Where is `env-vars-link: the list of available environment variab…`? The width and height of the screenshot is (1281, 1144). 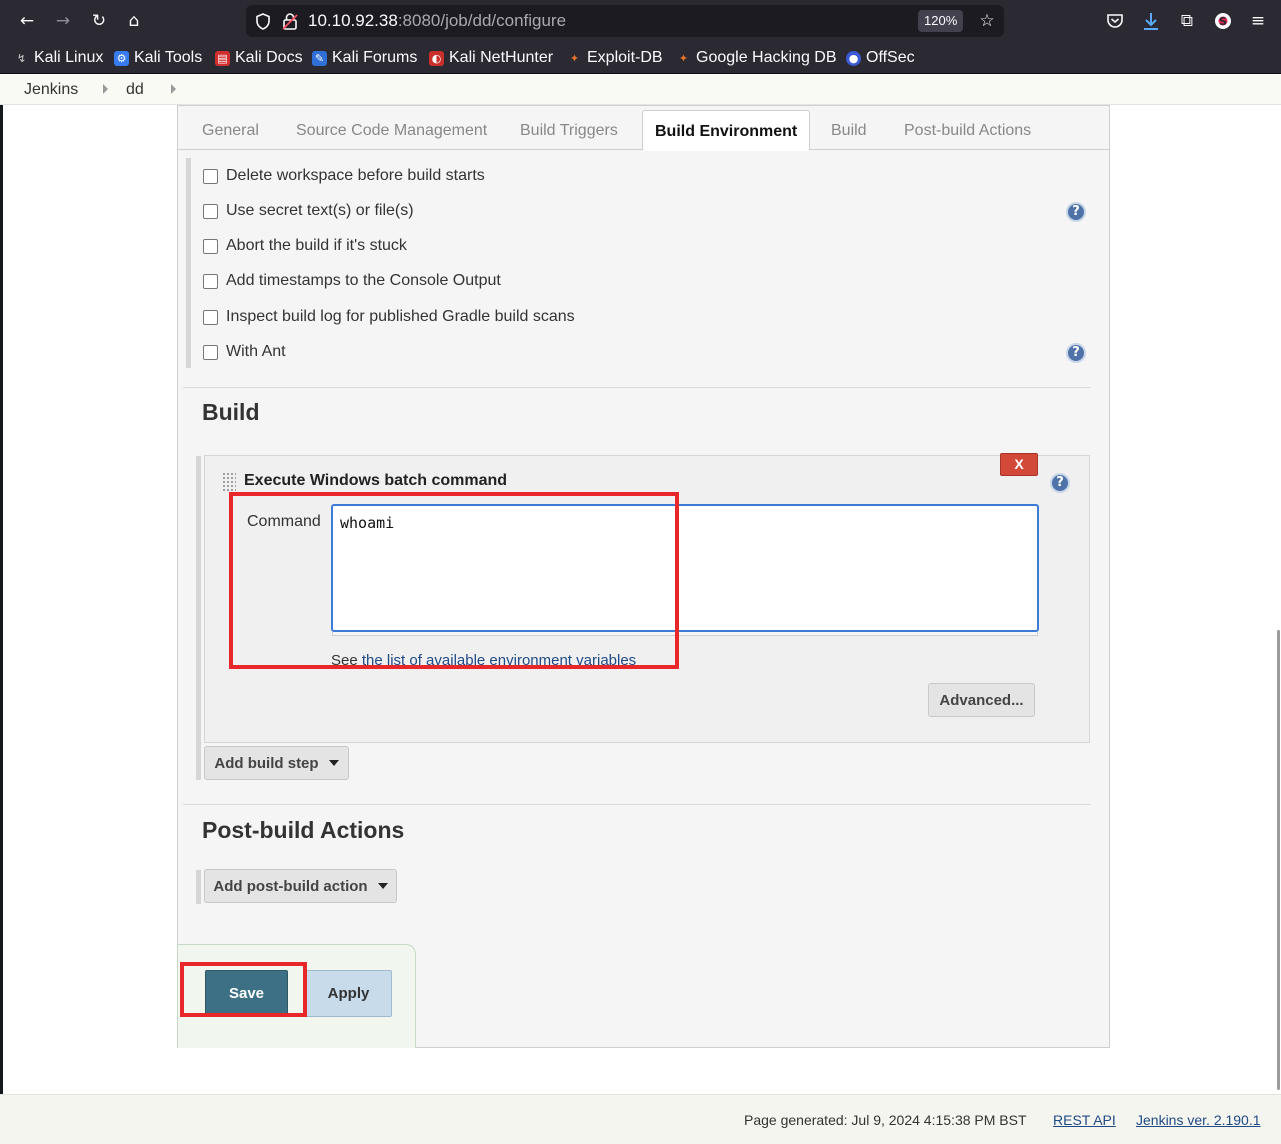
env-vars-link: the list of available environment variab… is located at coordinates (499, 660).